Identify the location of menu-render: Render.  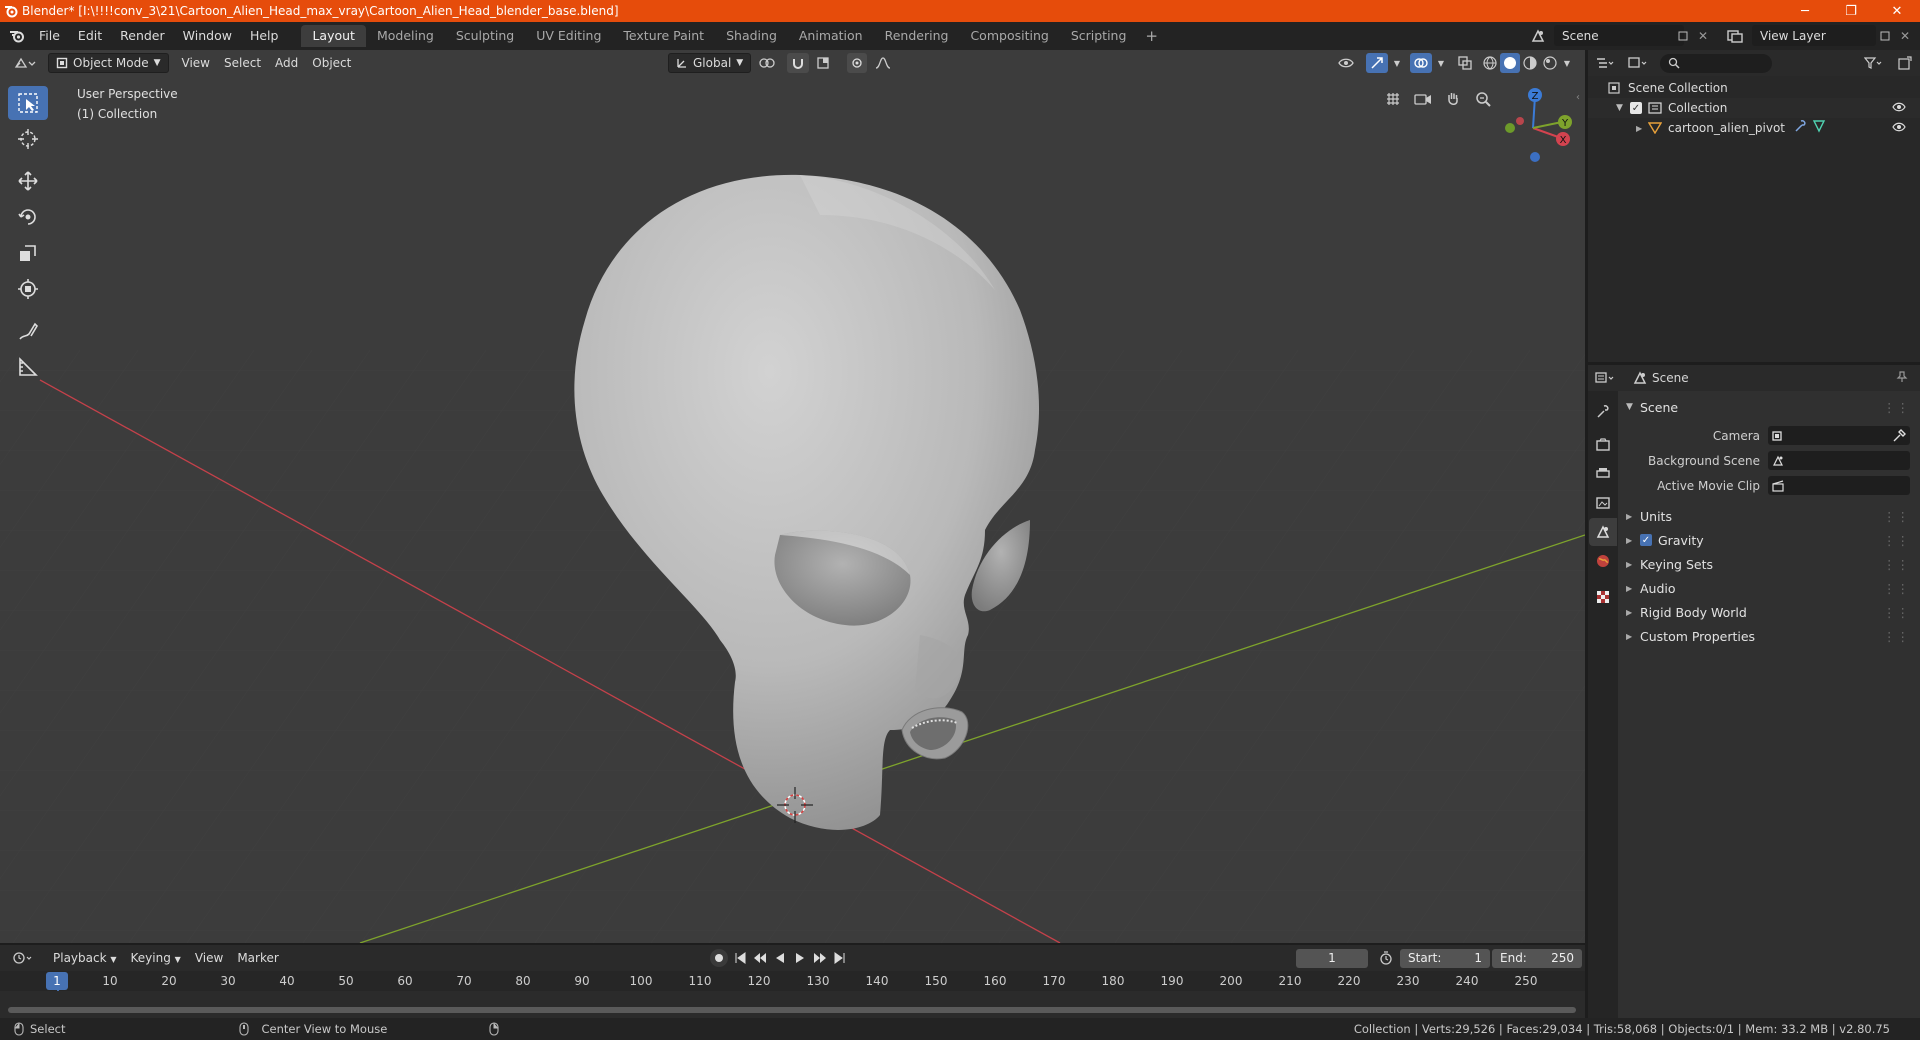
(142, 36).